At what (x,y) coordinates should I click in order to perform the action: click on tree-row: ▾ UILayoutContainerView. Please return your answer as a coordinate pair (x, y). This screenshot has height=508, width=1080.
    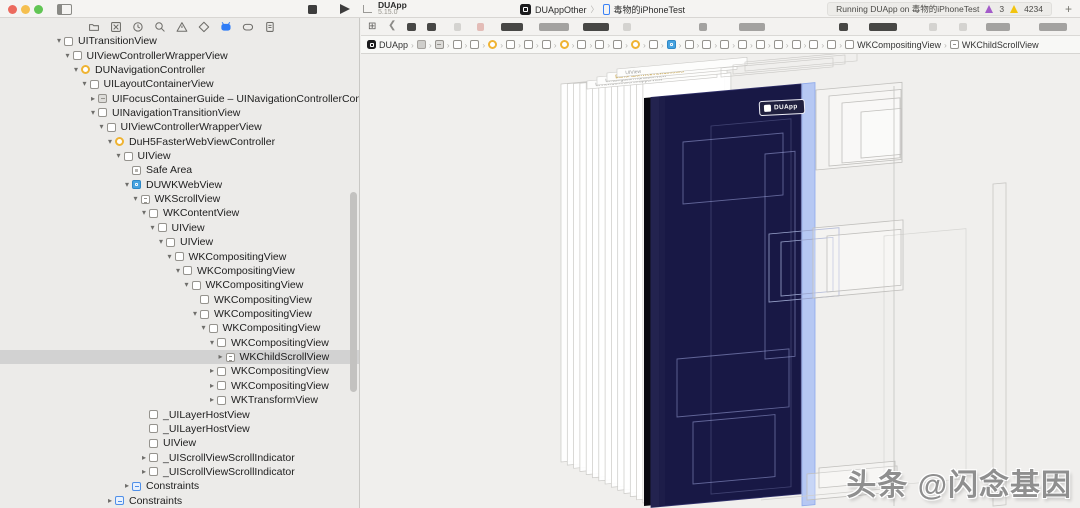
    Looking at the image, I should click on (179, 84).